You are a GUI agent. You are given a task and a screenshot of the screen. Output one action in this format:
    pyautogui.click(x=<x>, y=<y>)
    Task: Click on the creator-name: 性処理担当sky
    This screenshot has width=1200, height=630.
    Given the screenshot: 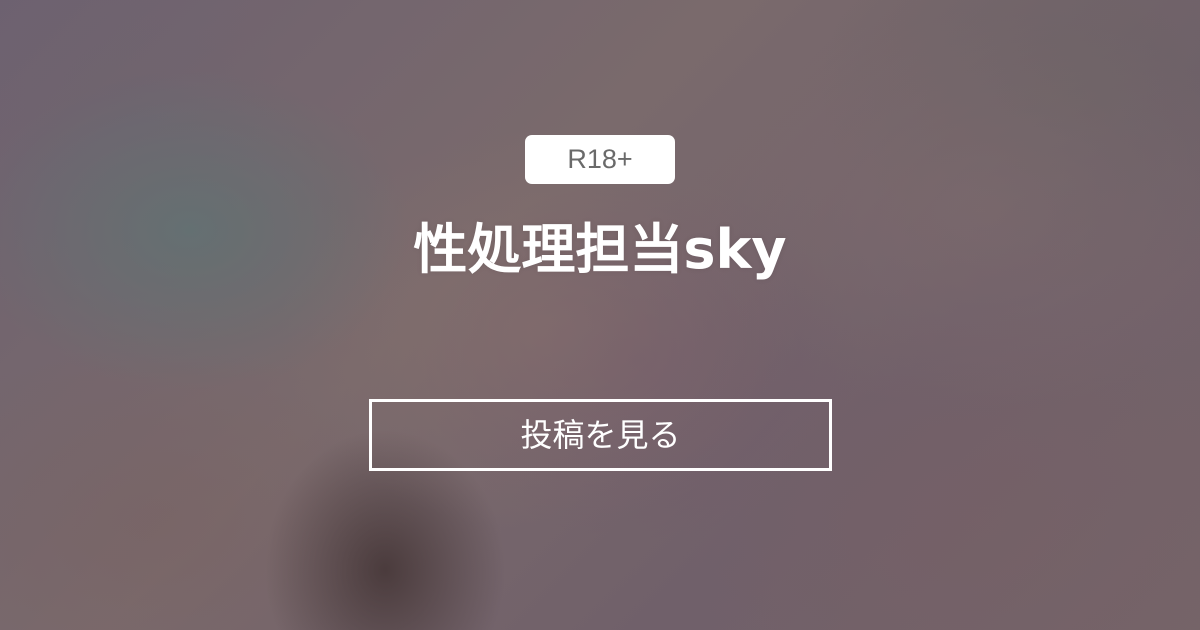 What is the action you would take?
    pyautogui.click(x=600, y=249)
    